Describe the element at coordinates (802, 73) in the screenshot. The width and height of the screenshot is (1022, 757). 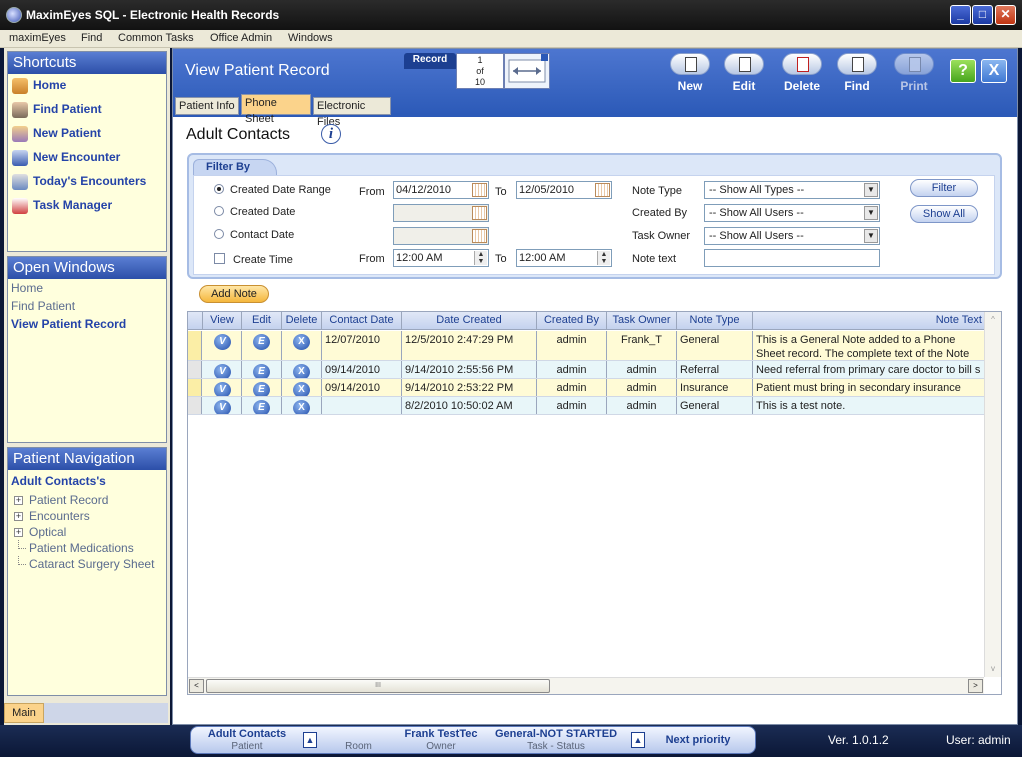
I see `delete-button: Delete` at that location.